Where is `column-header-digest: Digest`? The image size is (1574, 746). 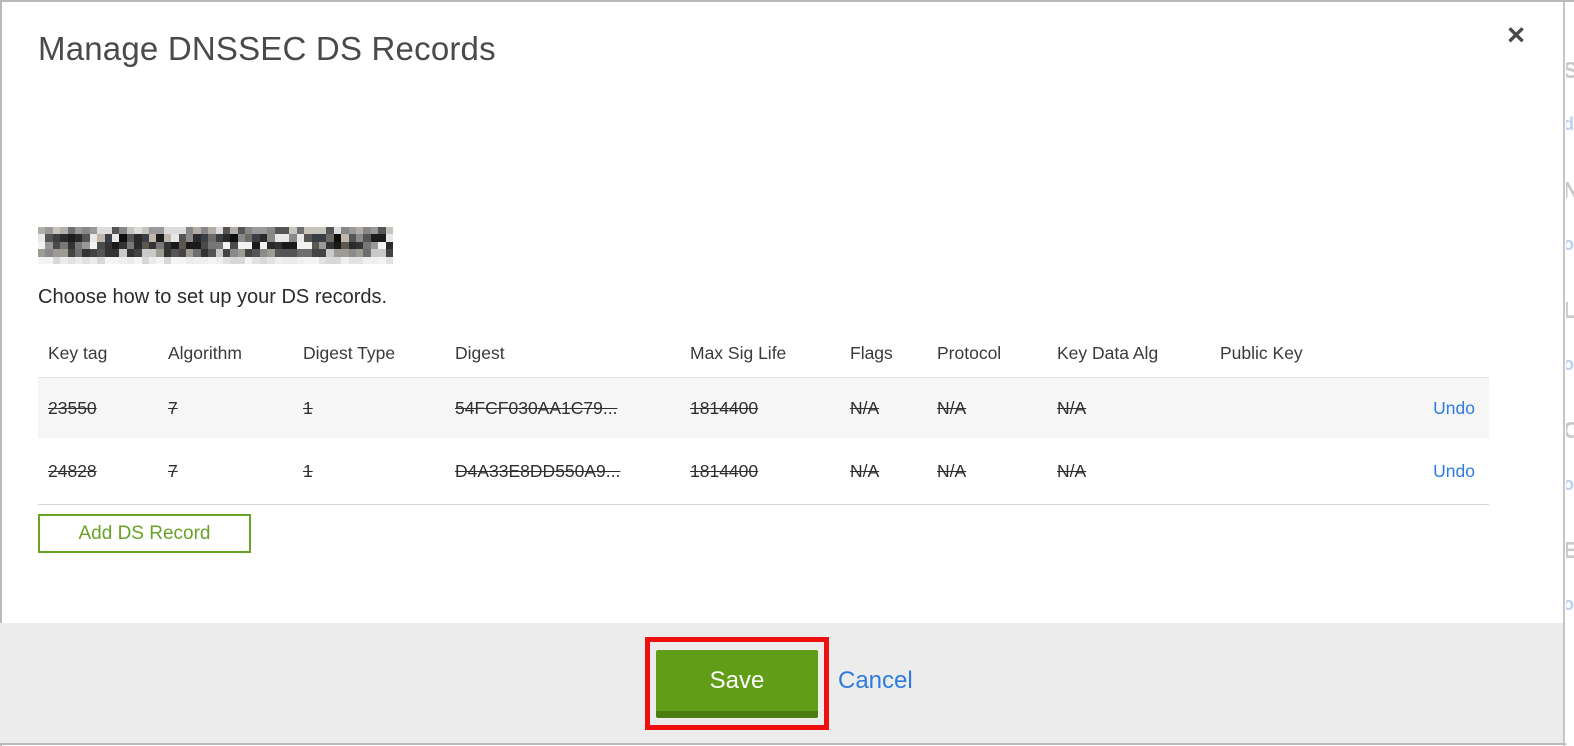
column-header-digest: Digest is located at coordinates (480, 353).